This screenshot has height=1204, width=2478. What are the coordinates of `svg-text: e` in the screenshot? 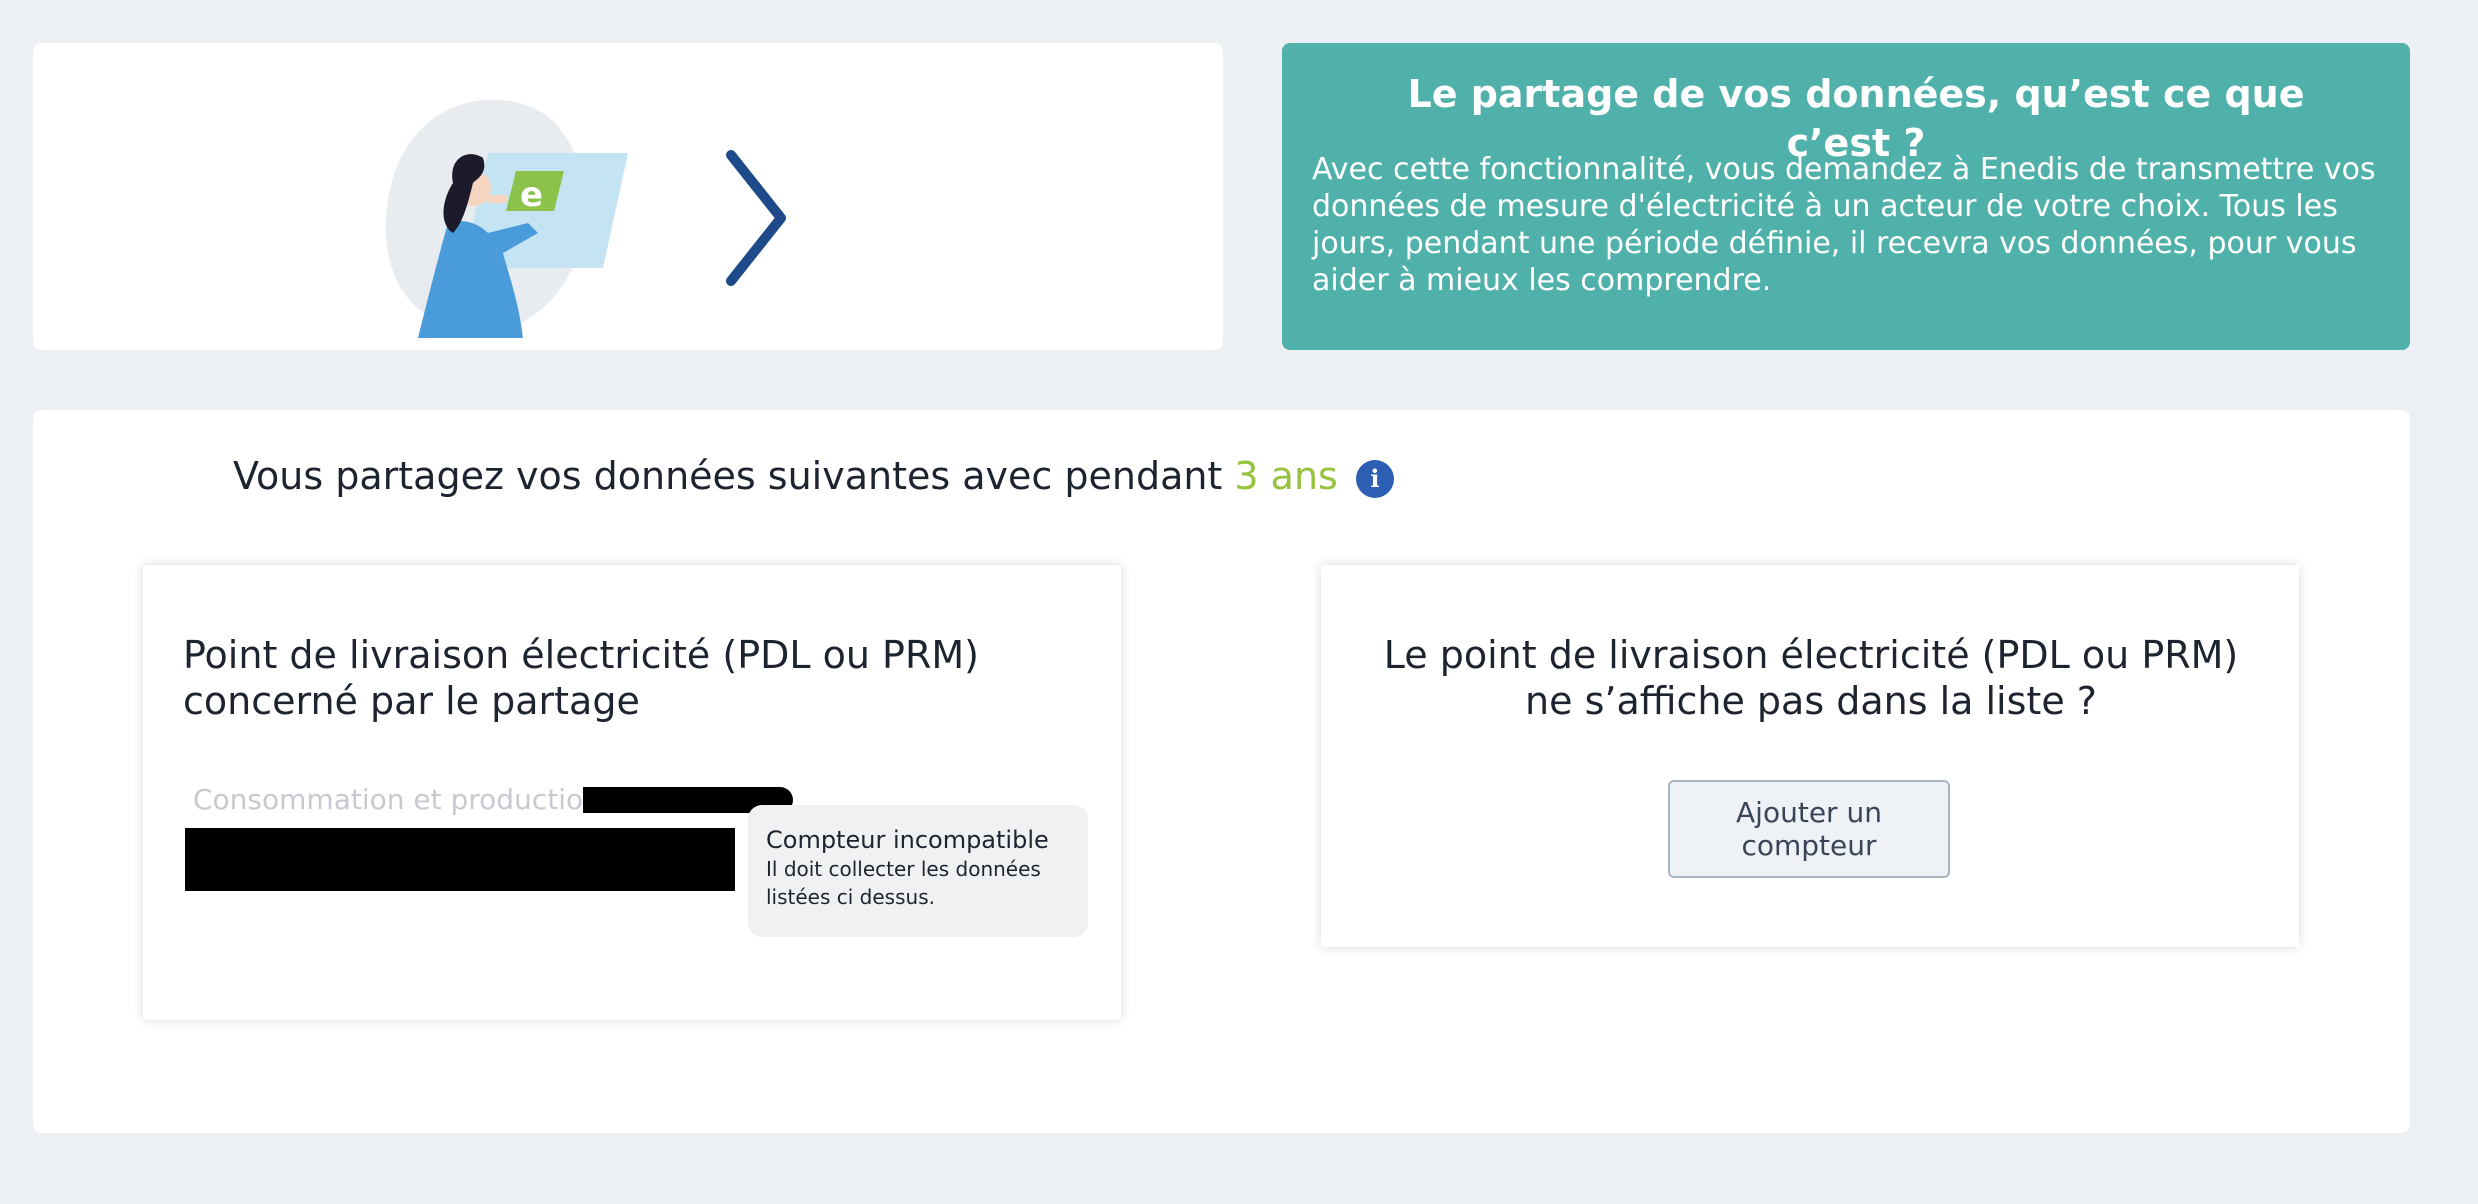 It's located at (531, 195).